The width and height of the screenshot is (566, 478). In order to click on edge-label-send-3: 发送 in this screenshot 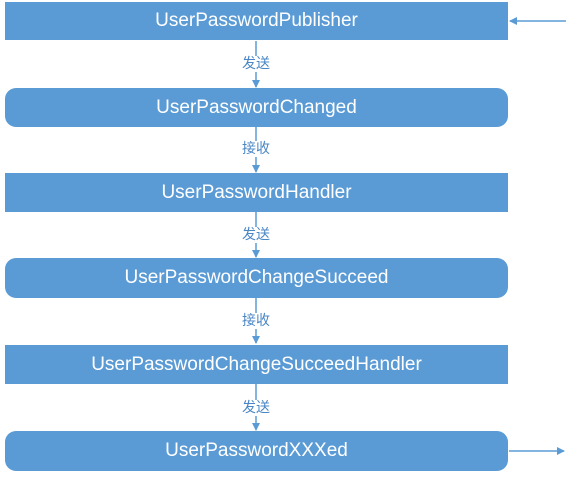, I will do `click(256, 408)`.